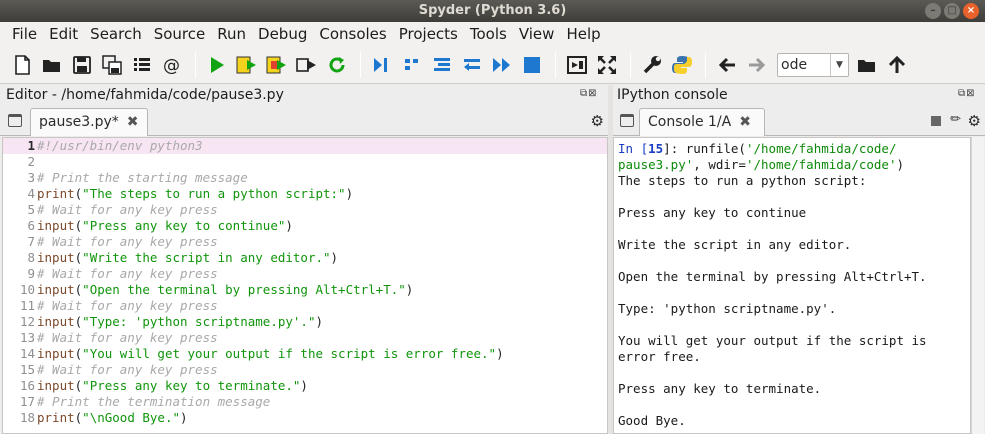 This screenshot has width=985, height=434. What do you see at coordinates (82, 65) in the screenshot?
I see `save-icon` at bounding box center [82, 65].